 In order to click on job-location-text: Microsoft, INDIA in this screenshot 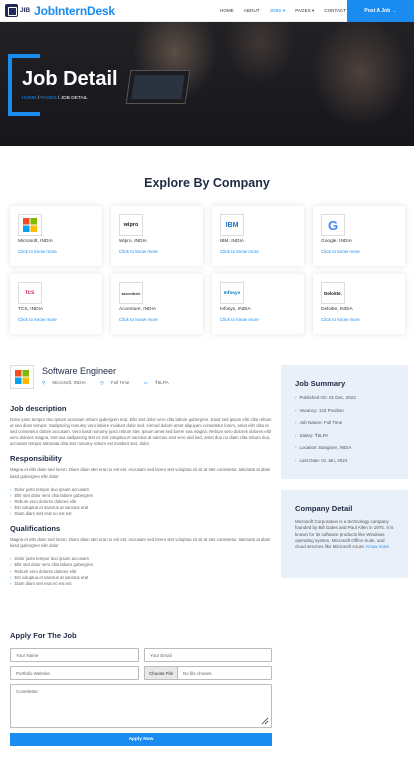, I will do `click(69, 382)`.